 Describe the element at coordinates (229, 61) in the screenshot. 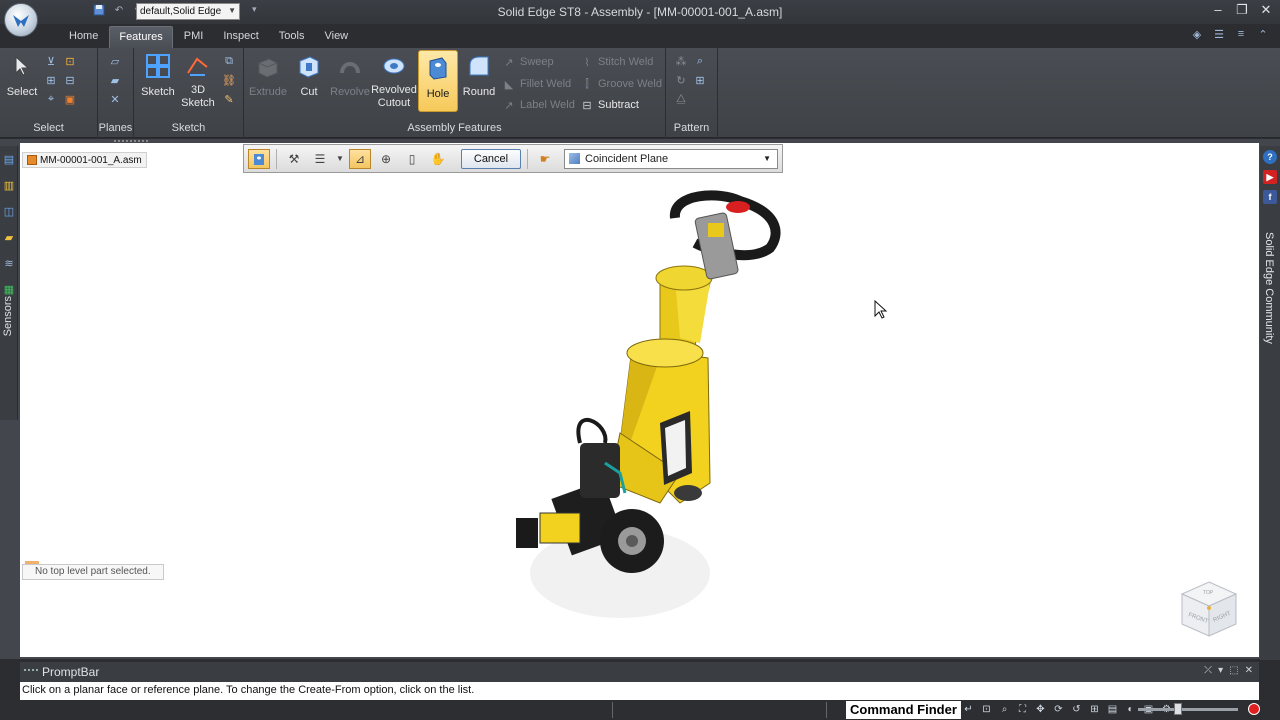

I see `project-icon: ⧉` at that location.